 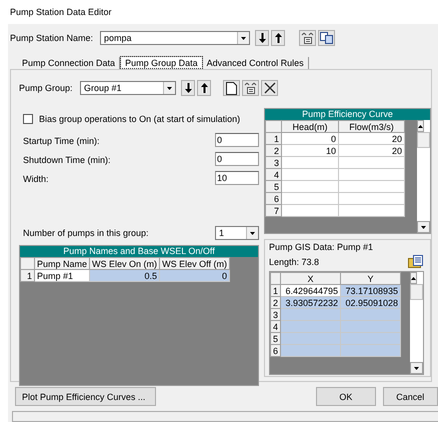 I want to click on station-dropdown: pompa, so click(x=175, y=38).